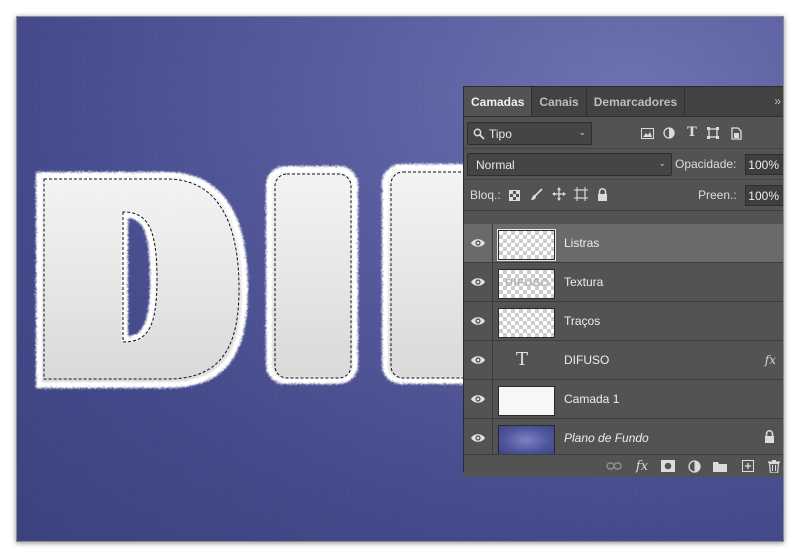  I want to click on shape-filter-icon, so click(713, 133).